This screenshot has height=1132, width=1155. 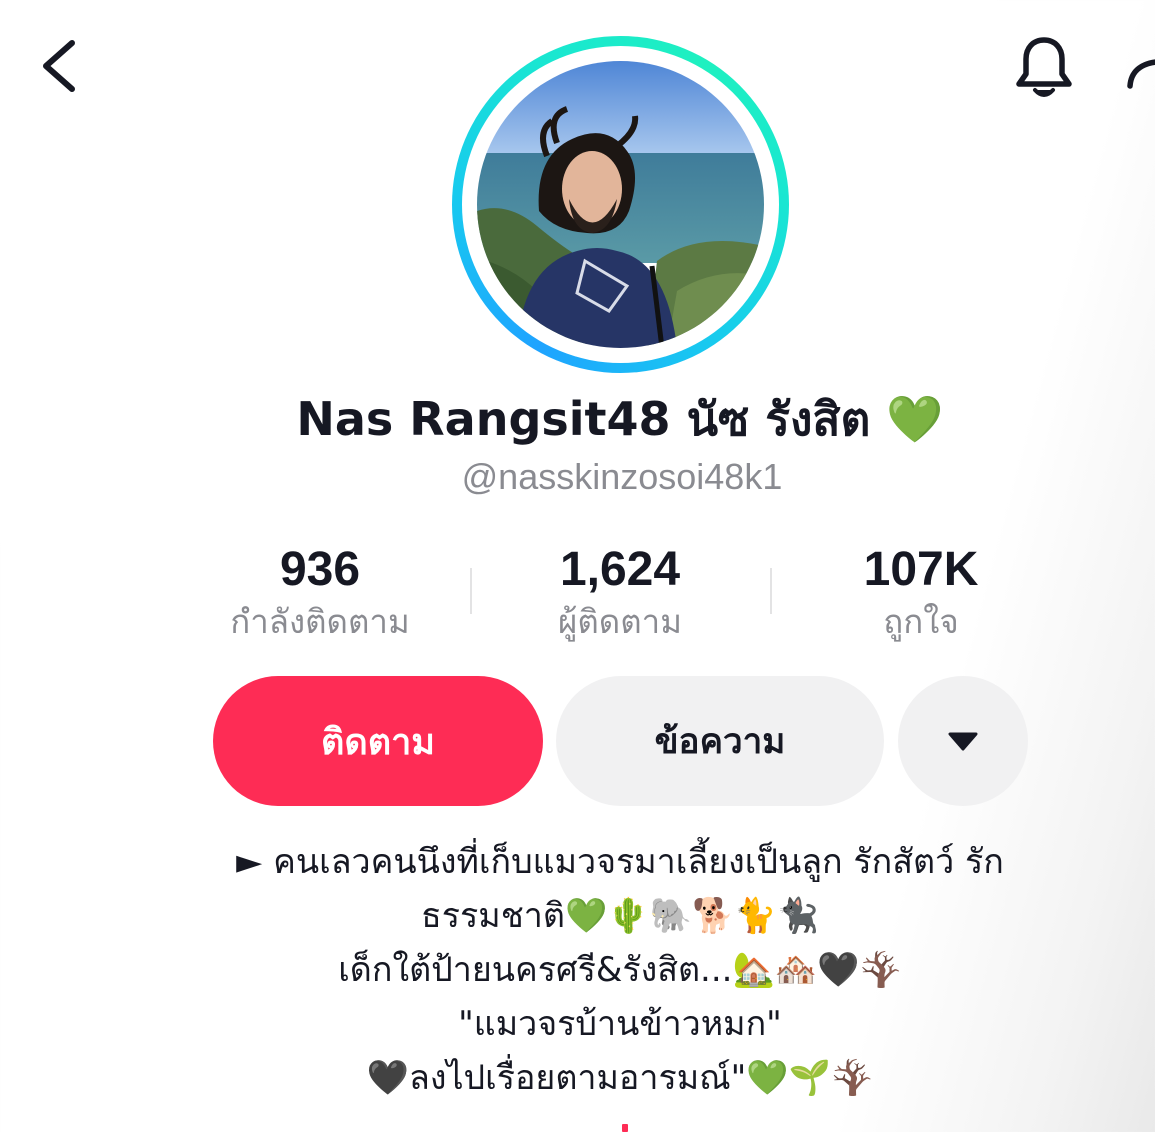 I want to click on share-icon, so click(x=1141, y=74).